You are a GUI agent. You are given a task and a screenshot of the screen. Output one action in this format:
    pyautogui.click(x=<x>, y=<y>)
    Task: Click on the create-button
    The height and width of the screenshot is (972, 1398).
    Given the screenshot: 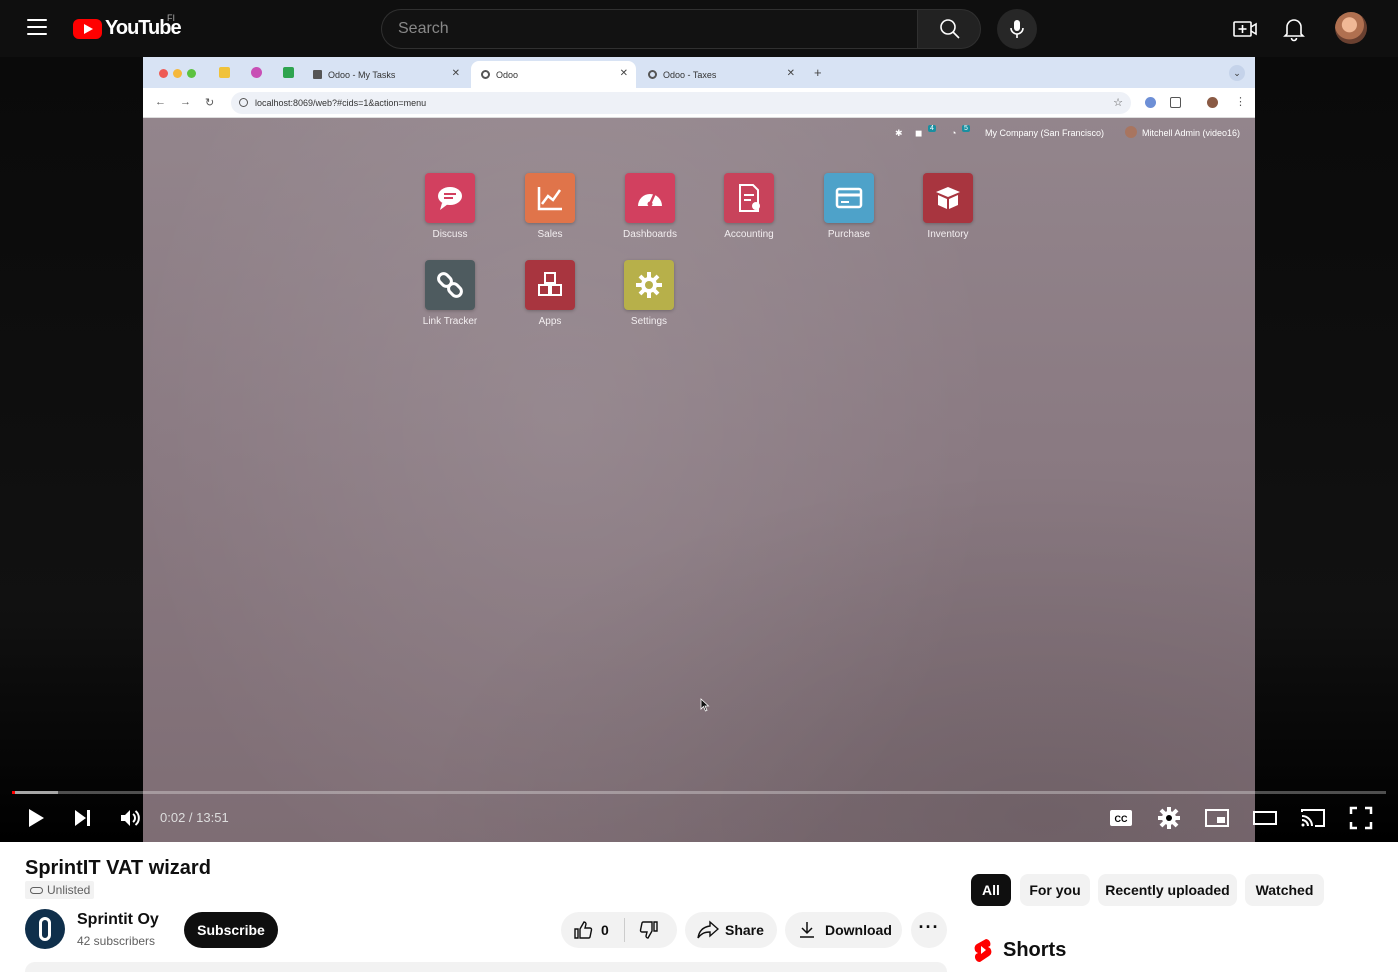 What is the action you would take?
    pyautogui.click(x=1245, y=29)
    